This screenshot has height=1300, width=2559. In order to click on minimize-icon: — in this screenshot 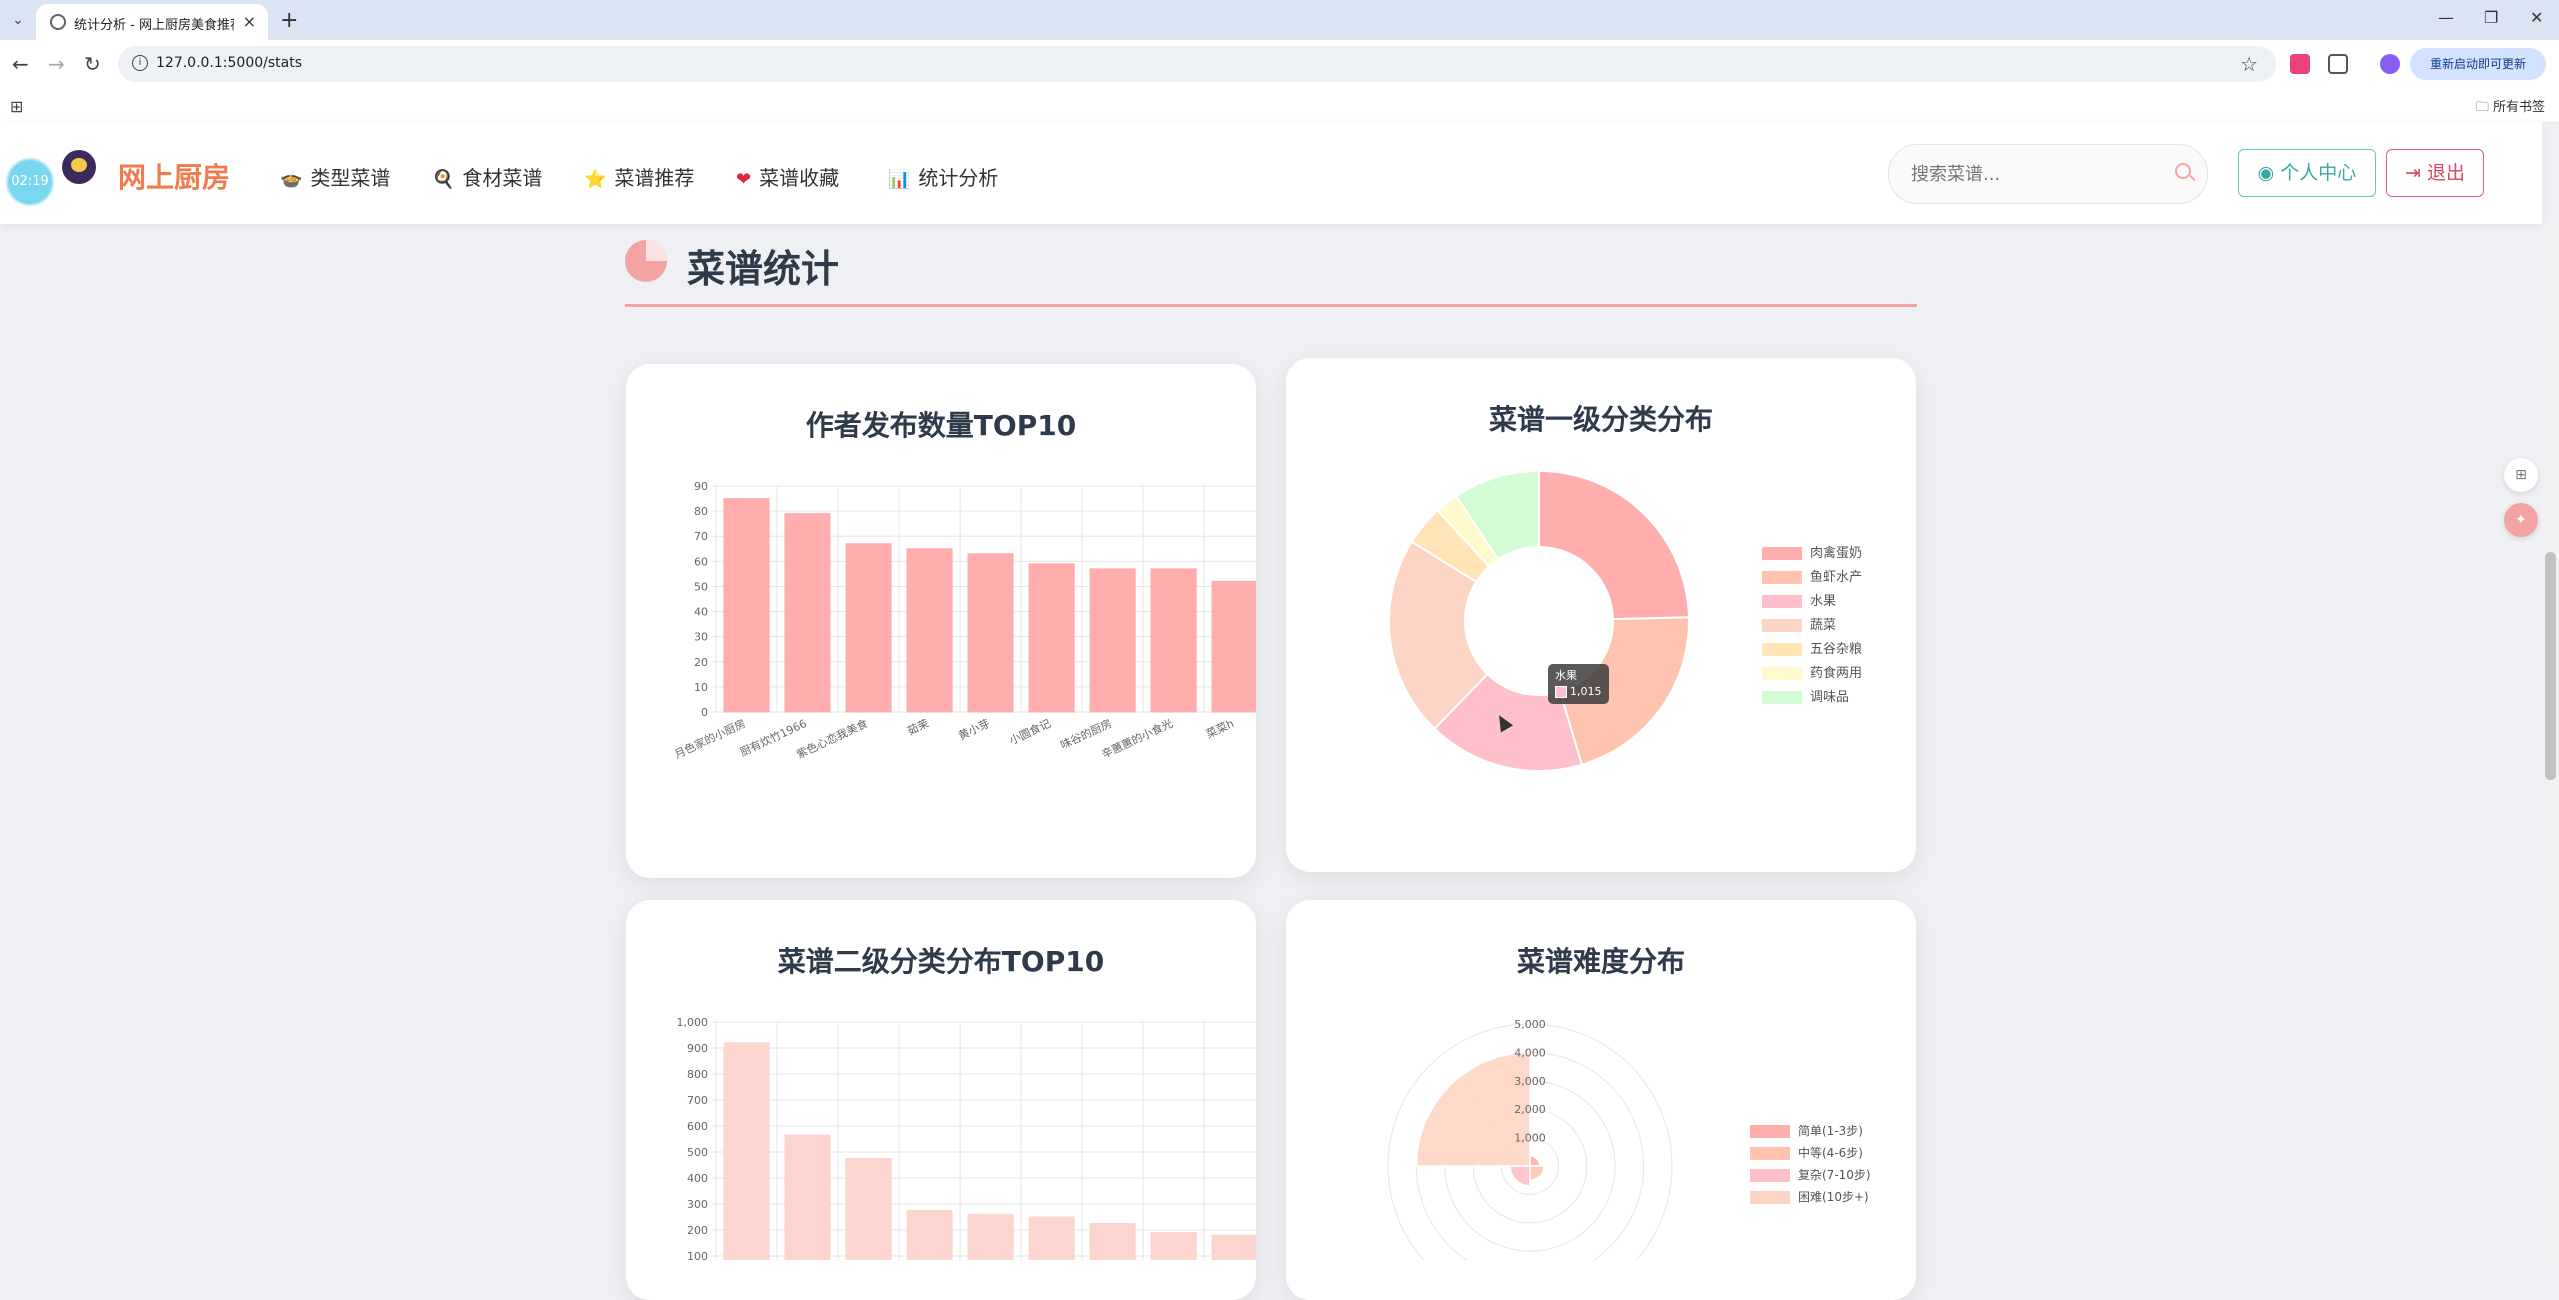, I will do `click(2446, 17)`.